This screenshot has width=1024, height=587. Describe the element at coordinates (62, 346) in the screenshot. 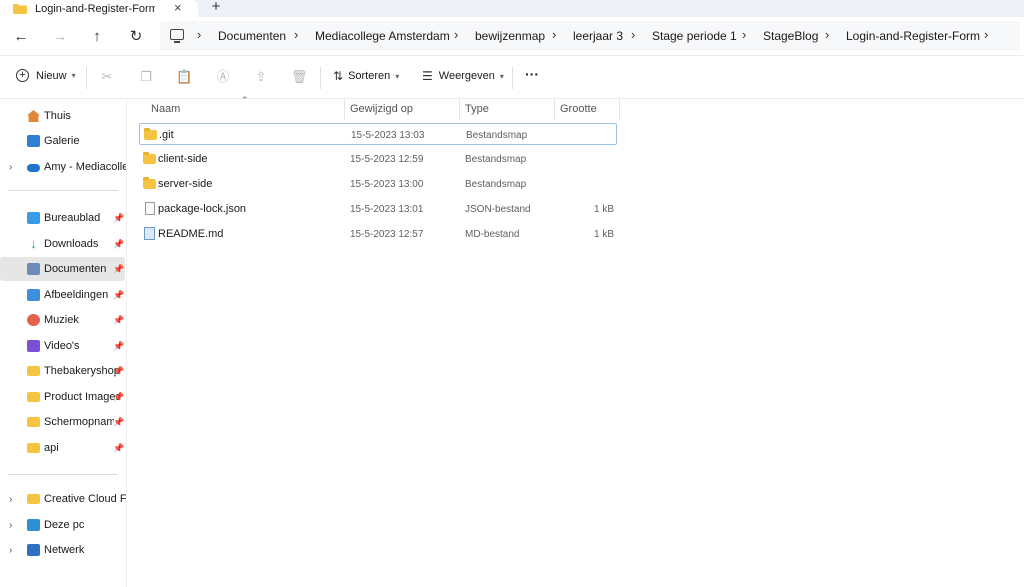

I see `sidebar-item-videos: Video's 📌` at that location.